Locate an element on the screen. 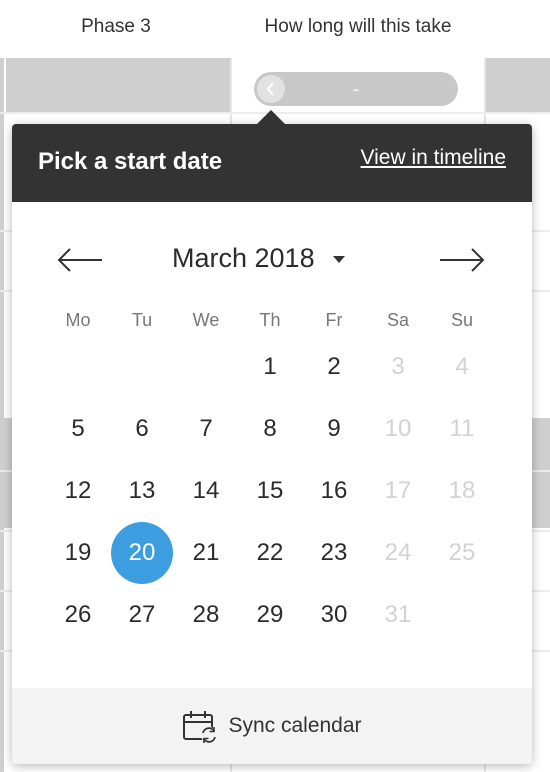 Image resolution: width=550 pixels, height=772 pixels. calendar-day-number: 31 is located at coordinates (398, 614).